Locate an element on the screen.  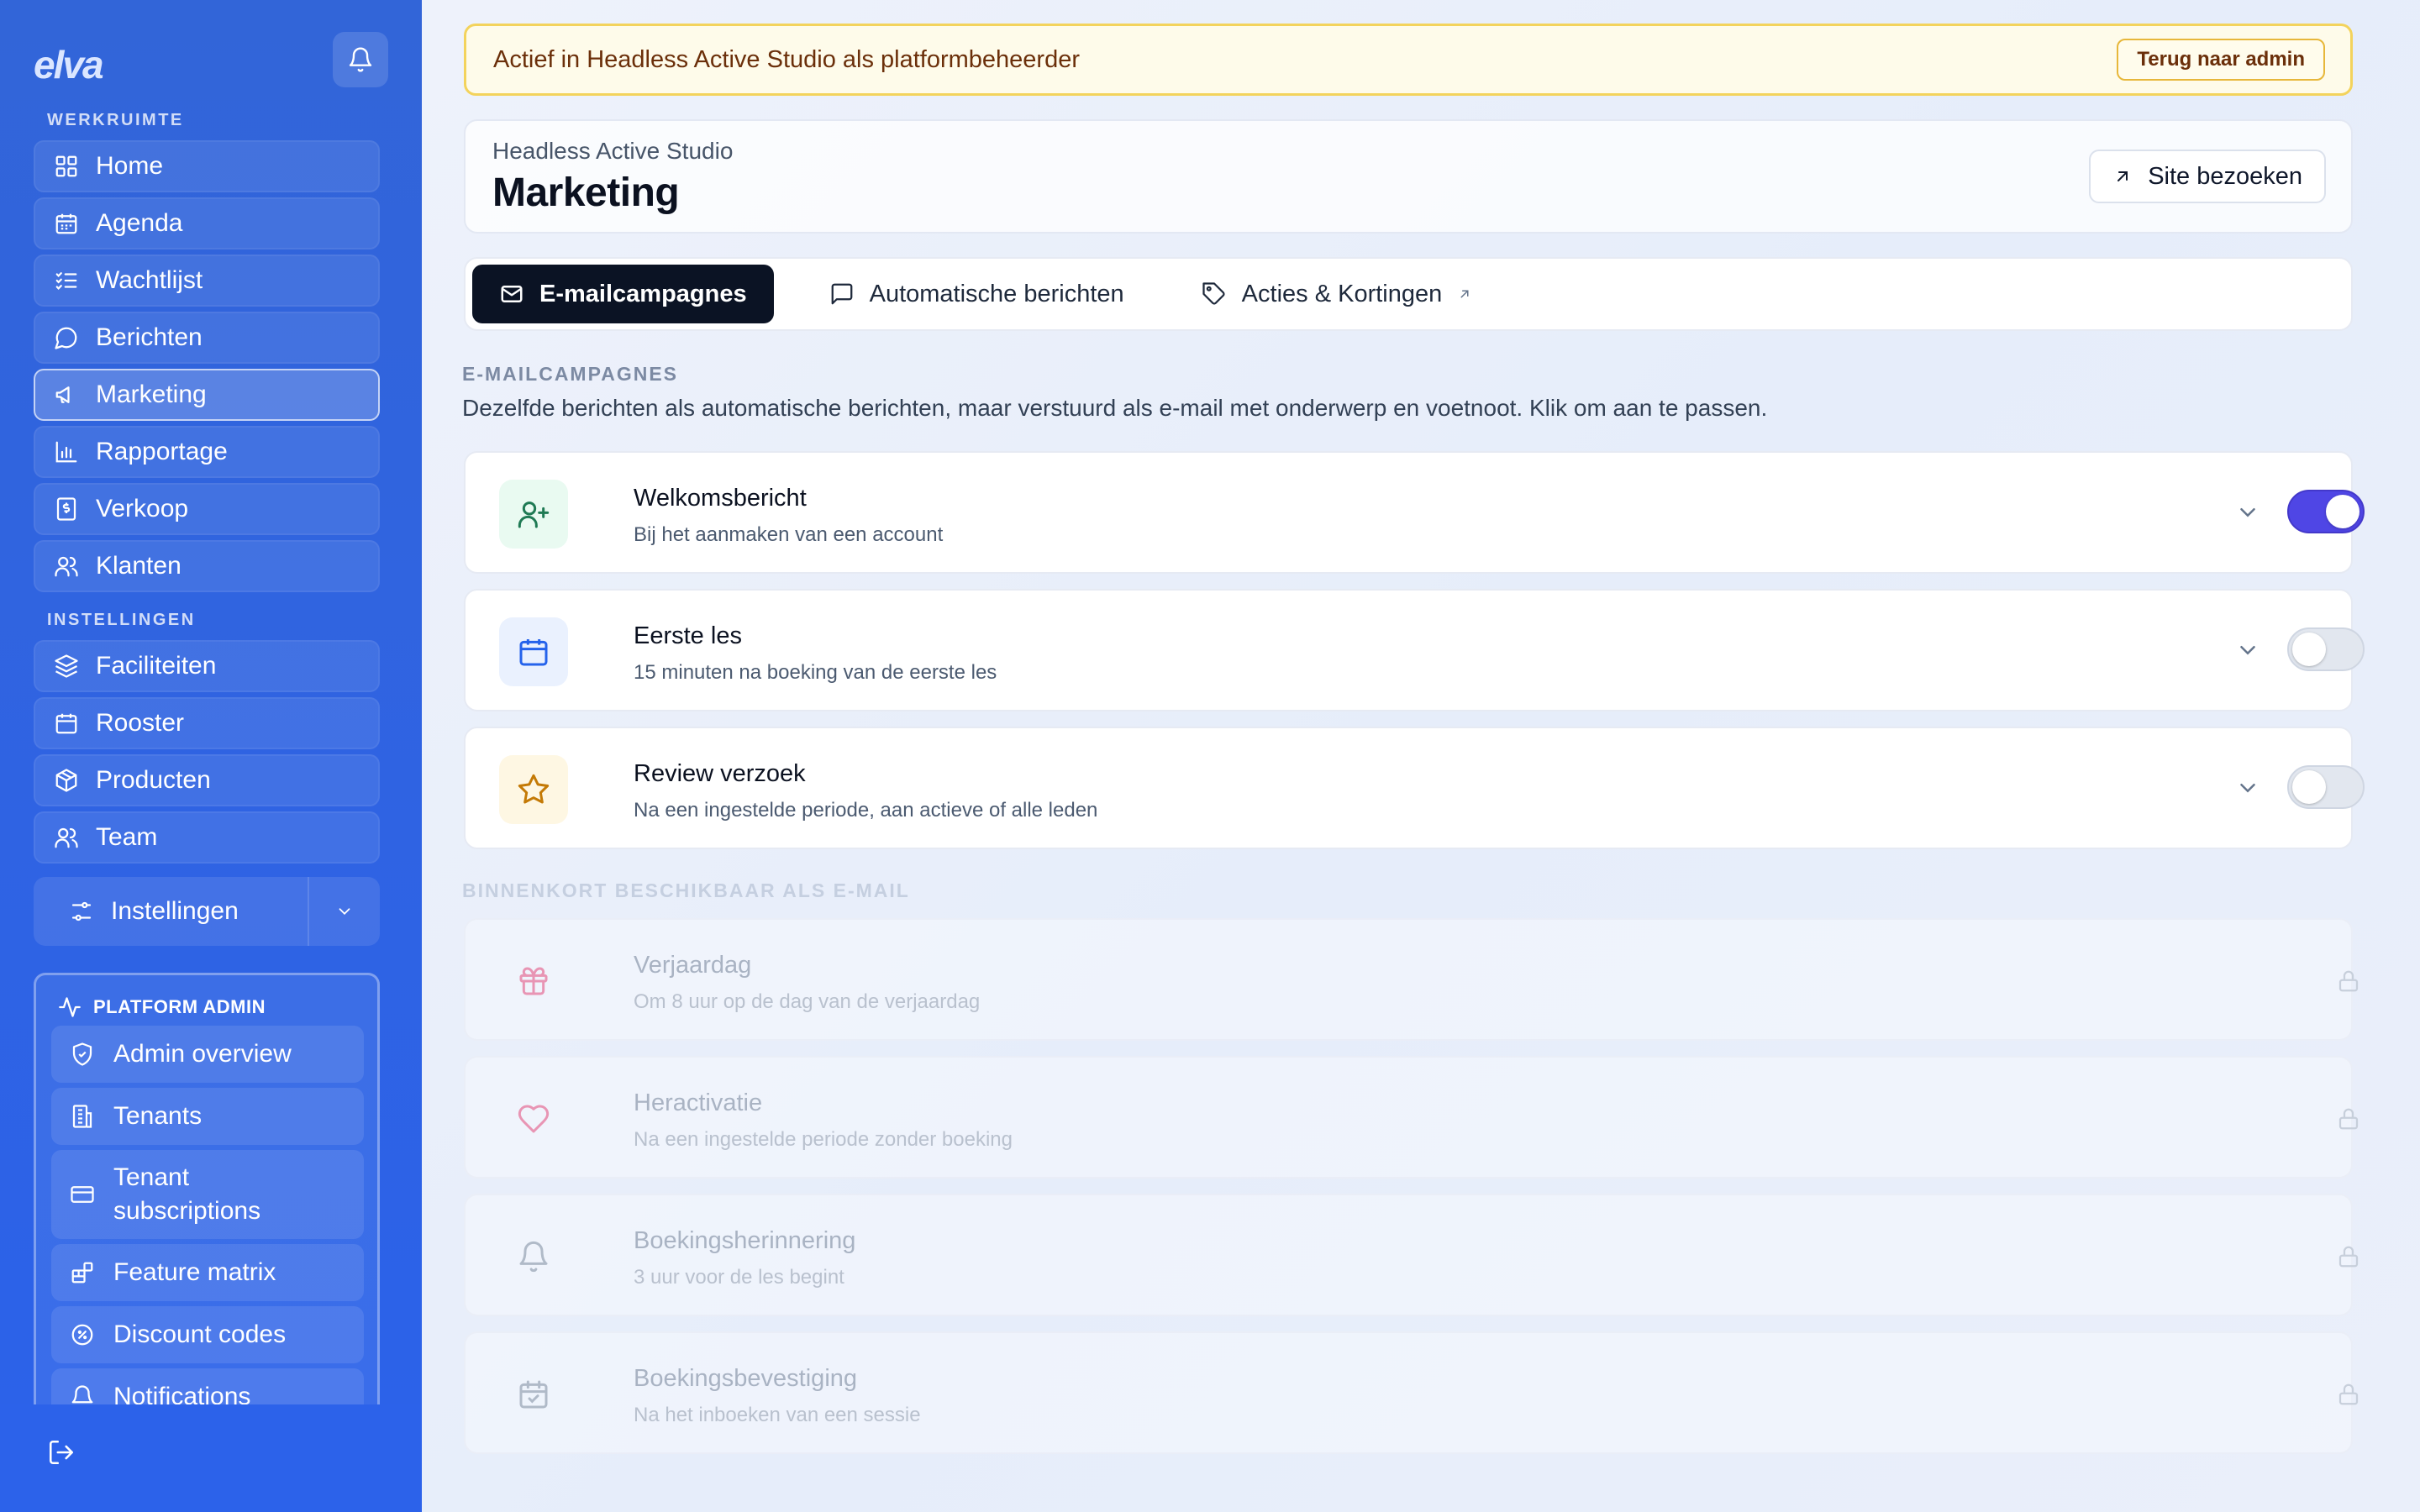
sidebar-item-faciliteiten: Faciliteiten is located at coordinates (207, 666).